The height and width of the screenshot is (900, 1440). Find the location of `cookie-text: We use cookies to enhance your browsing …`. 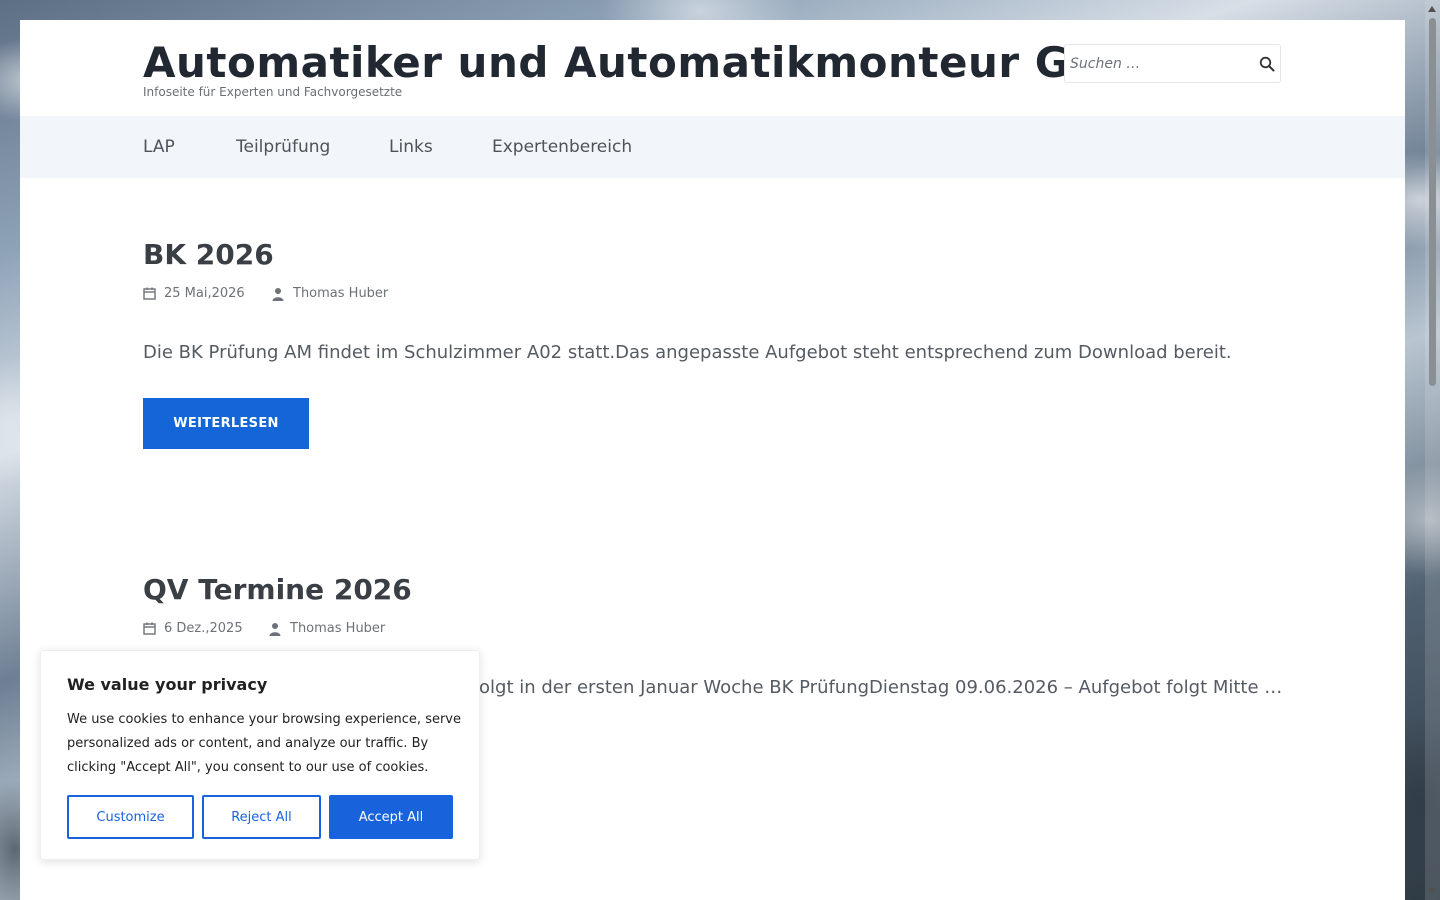

cookie-text: We use cookies to enhance your browsing … is located at coordinates (264, 743).